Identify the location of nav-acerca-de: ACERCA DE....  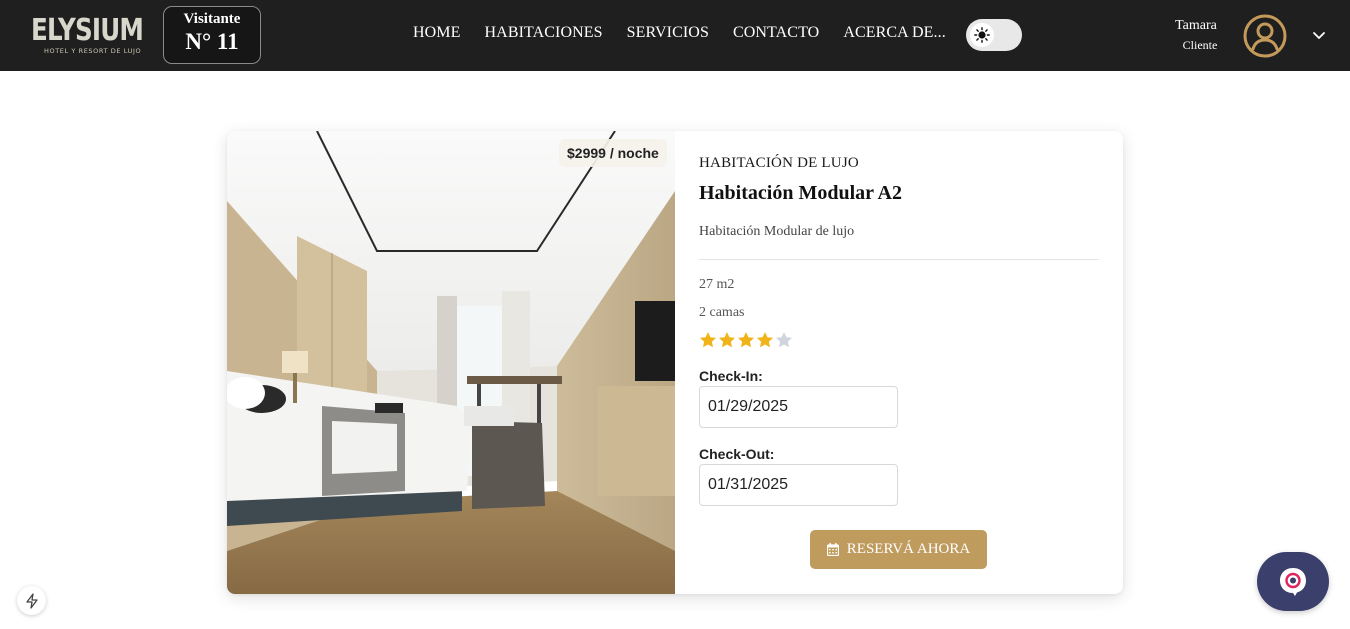
(894, 35).